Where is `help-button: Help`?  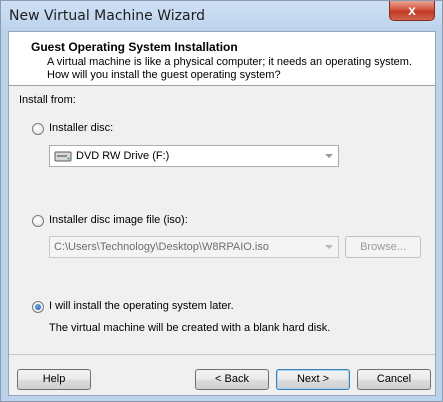
help-button: Help is located at coordinates (54, 379).